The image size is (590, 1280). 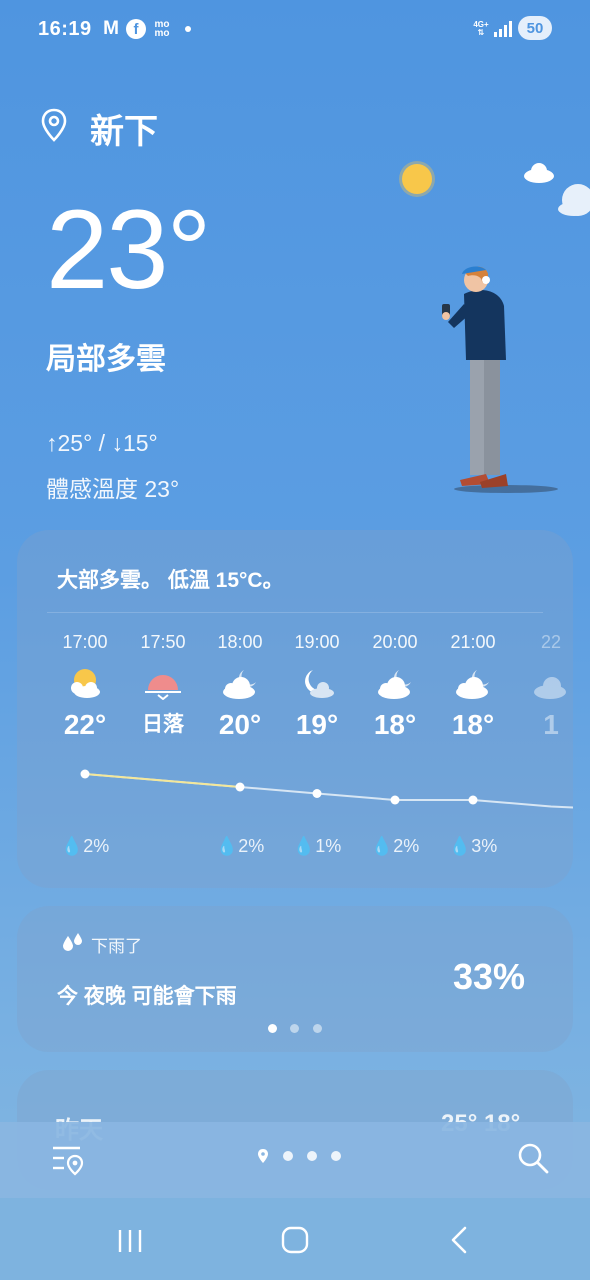 I want to click on precipitation-chance: 💧1%, so click(x=317, y=846).